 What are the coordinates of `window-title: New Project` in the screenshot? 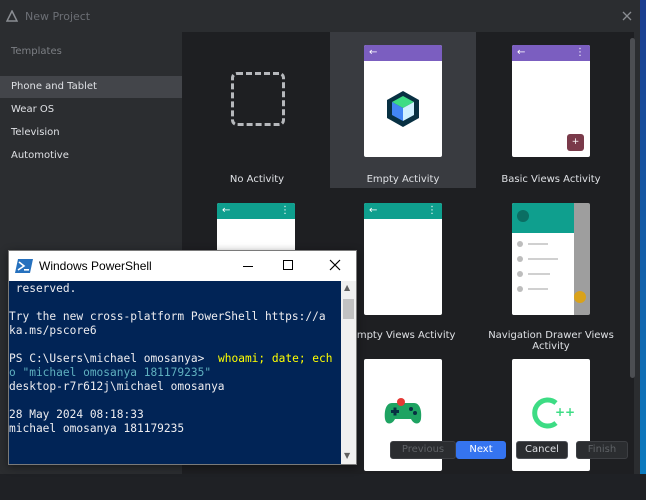 It's located at (58, 16).